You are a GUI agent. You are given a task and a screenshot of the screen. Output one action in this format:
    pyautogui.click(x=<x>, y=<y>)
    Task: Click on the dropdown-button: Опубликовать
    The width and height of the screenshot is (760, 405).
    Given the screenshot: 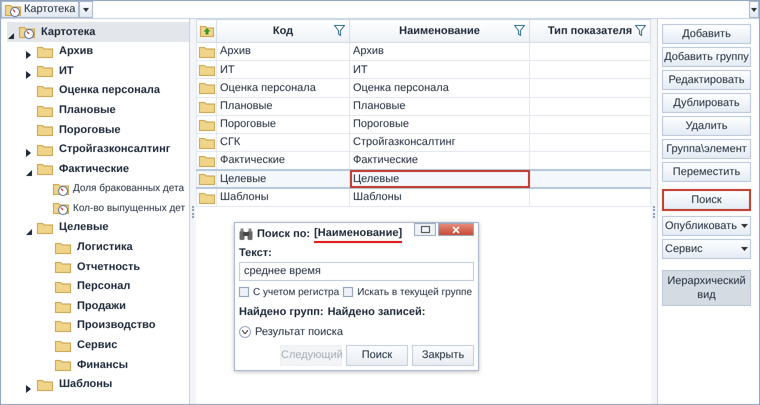 What is the action you would take?
    pyautogui.click(x=706, y=226)
    